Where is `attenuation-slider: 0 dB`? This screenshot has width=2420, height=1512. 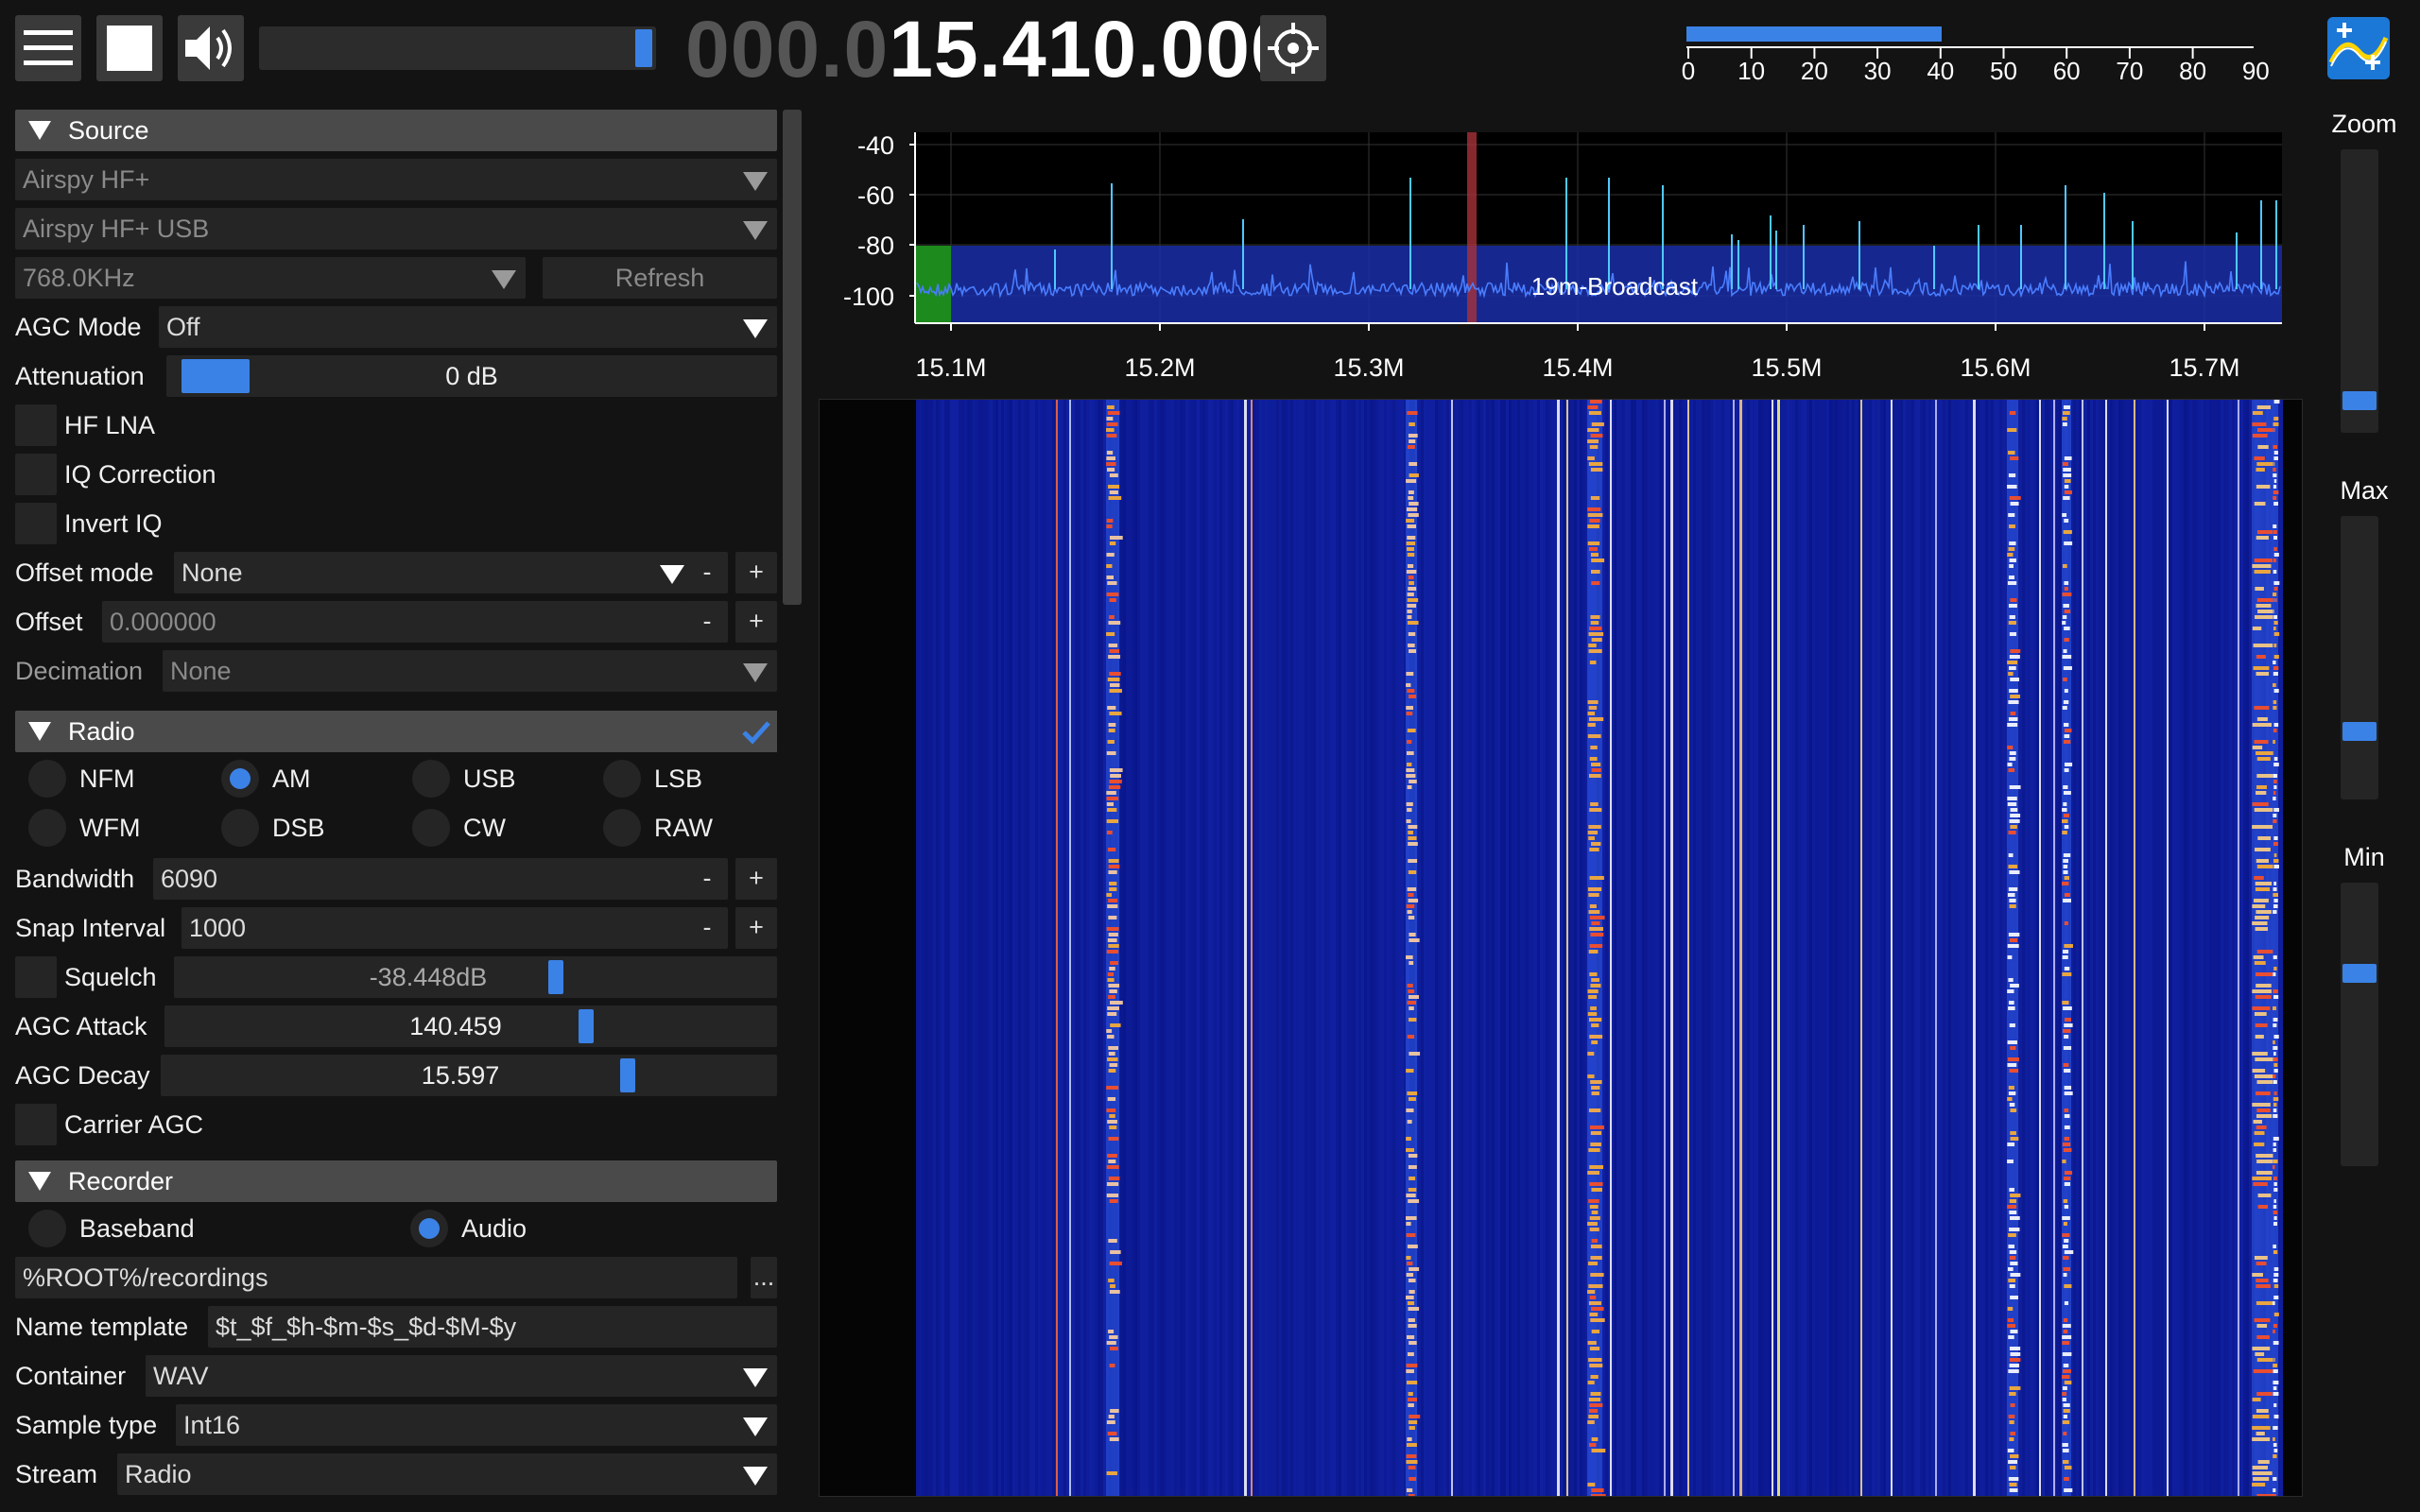
attenuation-slider: 0 dB is located at coordinates (471, 376).